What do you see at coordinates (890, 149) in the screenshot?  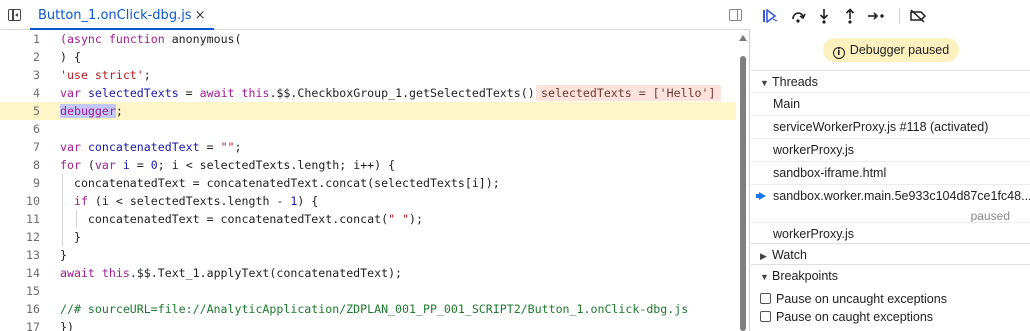 I see `thread-worker-proxy: workerProxy.js` at bounding box center [890, 149].